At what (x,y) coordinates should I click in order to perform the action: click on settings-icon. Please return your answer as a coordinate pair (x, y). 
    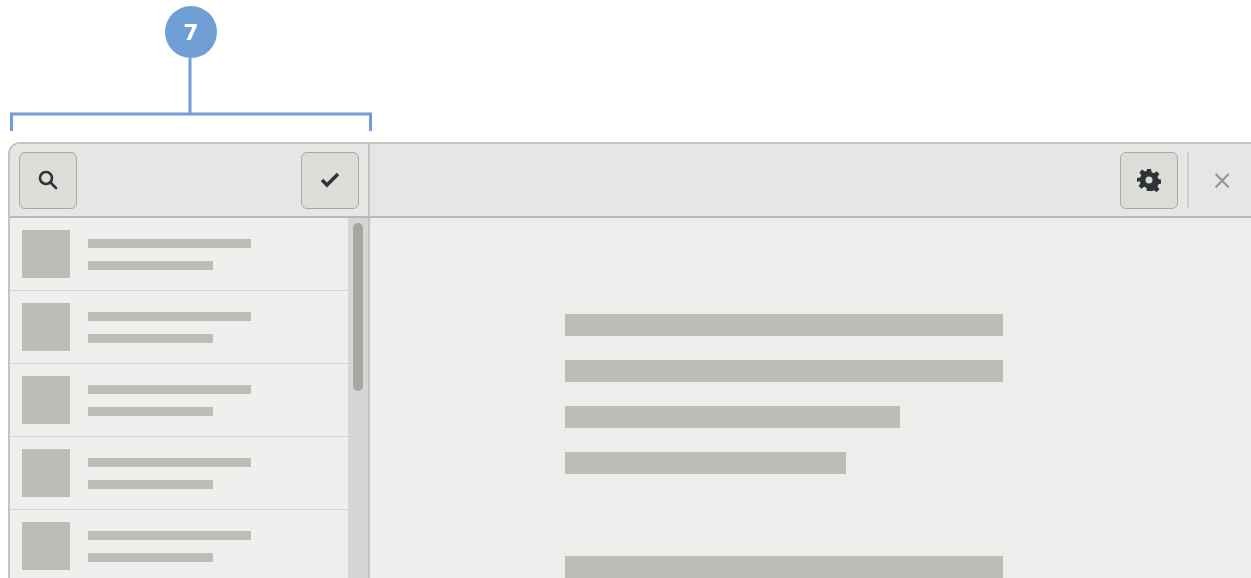
    Looking at the image, I should click on (1149, 180).